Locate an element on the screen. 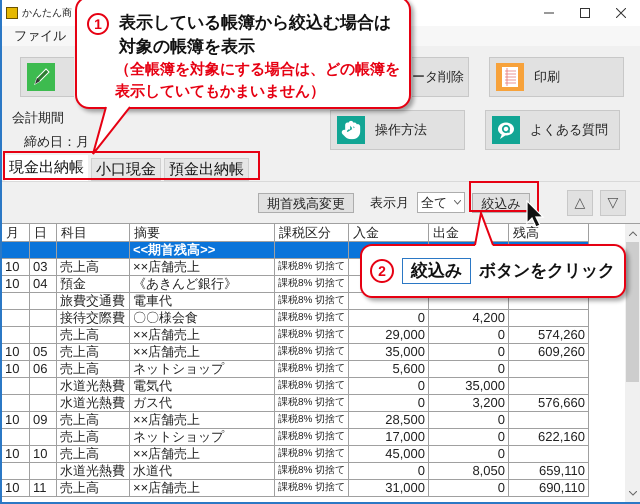  opening-balance-button: 期首残高変更 is located at coordinates (306, 202).